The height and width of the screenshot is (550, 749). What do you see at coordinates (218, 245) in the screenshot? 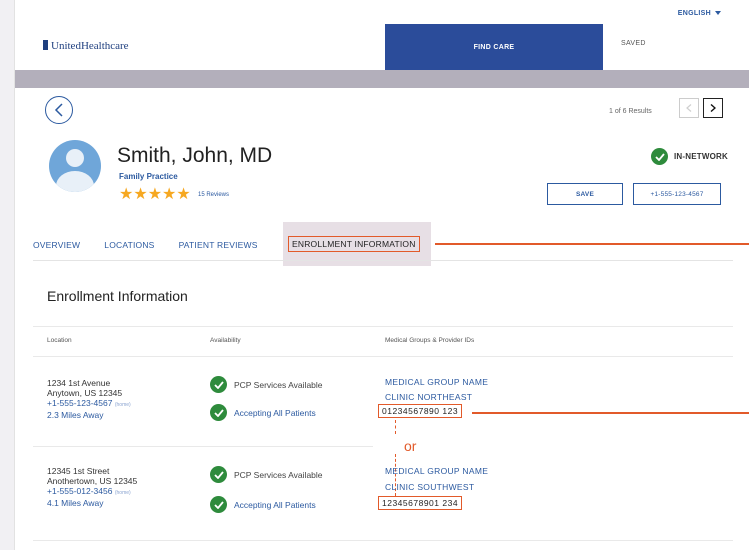
I see `tab-patient-reviews: PATIENT REVIEWS` at bounding box center [218, 245].